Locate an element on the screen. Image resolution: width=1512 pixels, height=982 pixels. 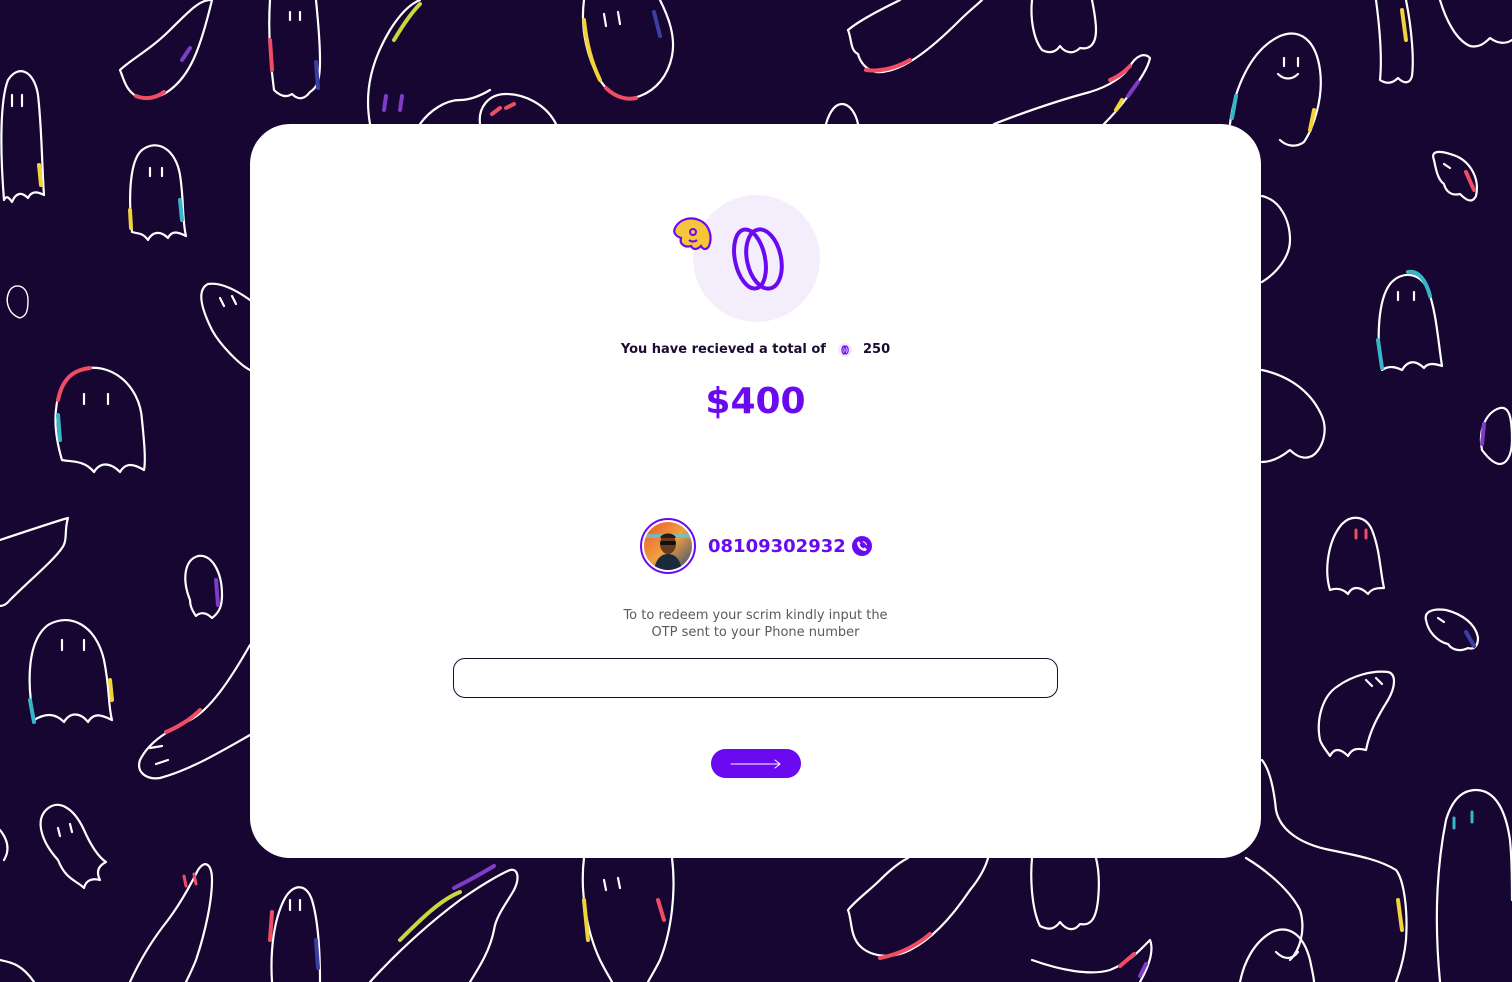
total-received-line: You have recieved a total of 250 is located at coordinates (755, 349).